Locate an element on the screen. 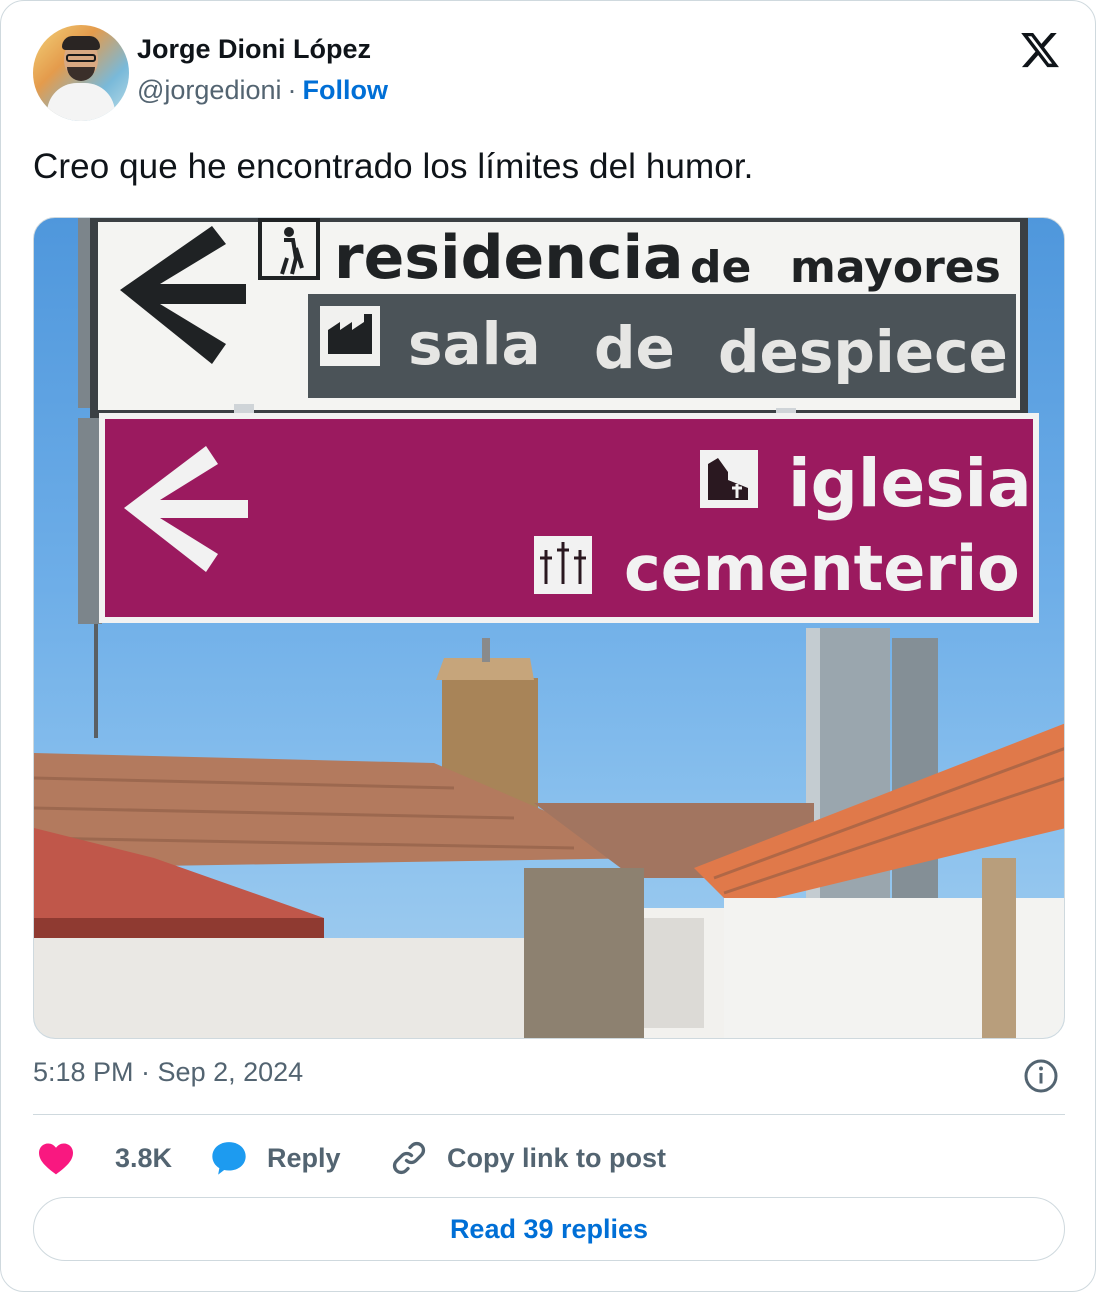  brick-column is located at coordinates (999, 948).